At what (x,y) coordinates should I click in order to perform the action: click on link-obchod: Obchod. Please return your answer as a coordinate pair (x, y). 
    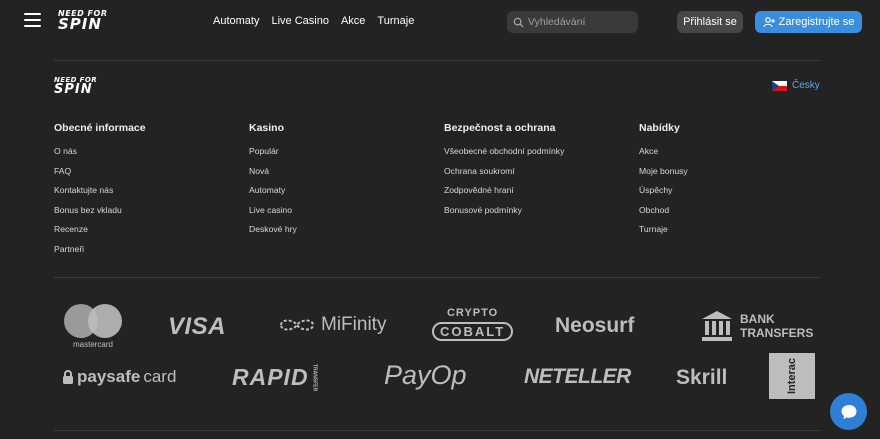
    Looking at the image, I should click on (663, 215).